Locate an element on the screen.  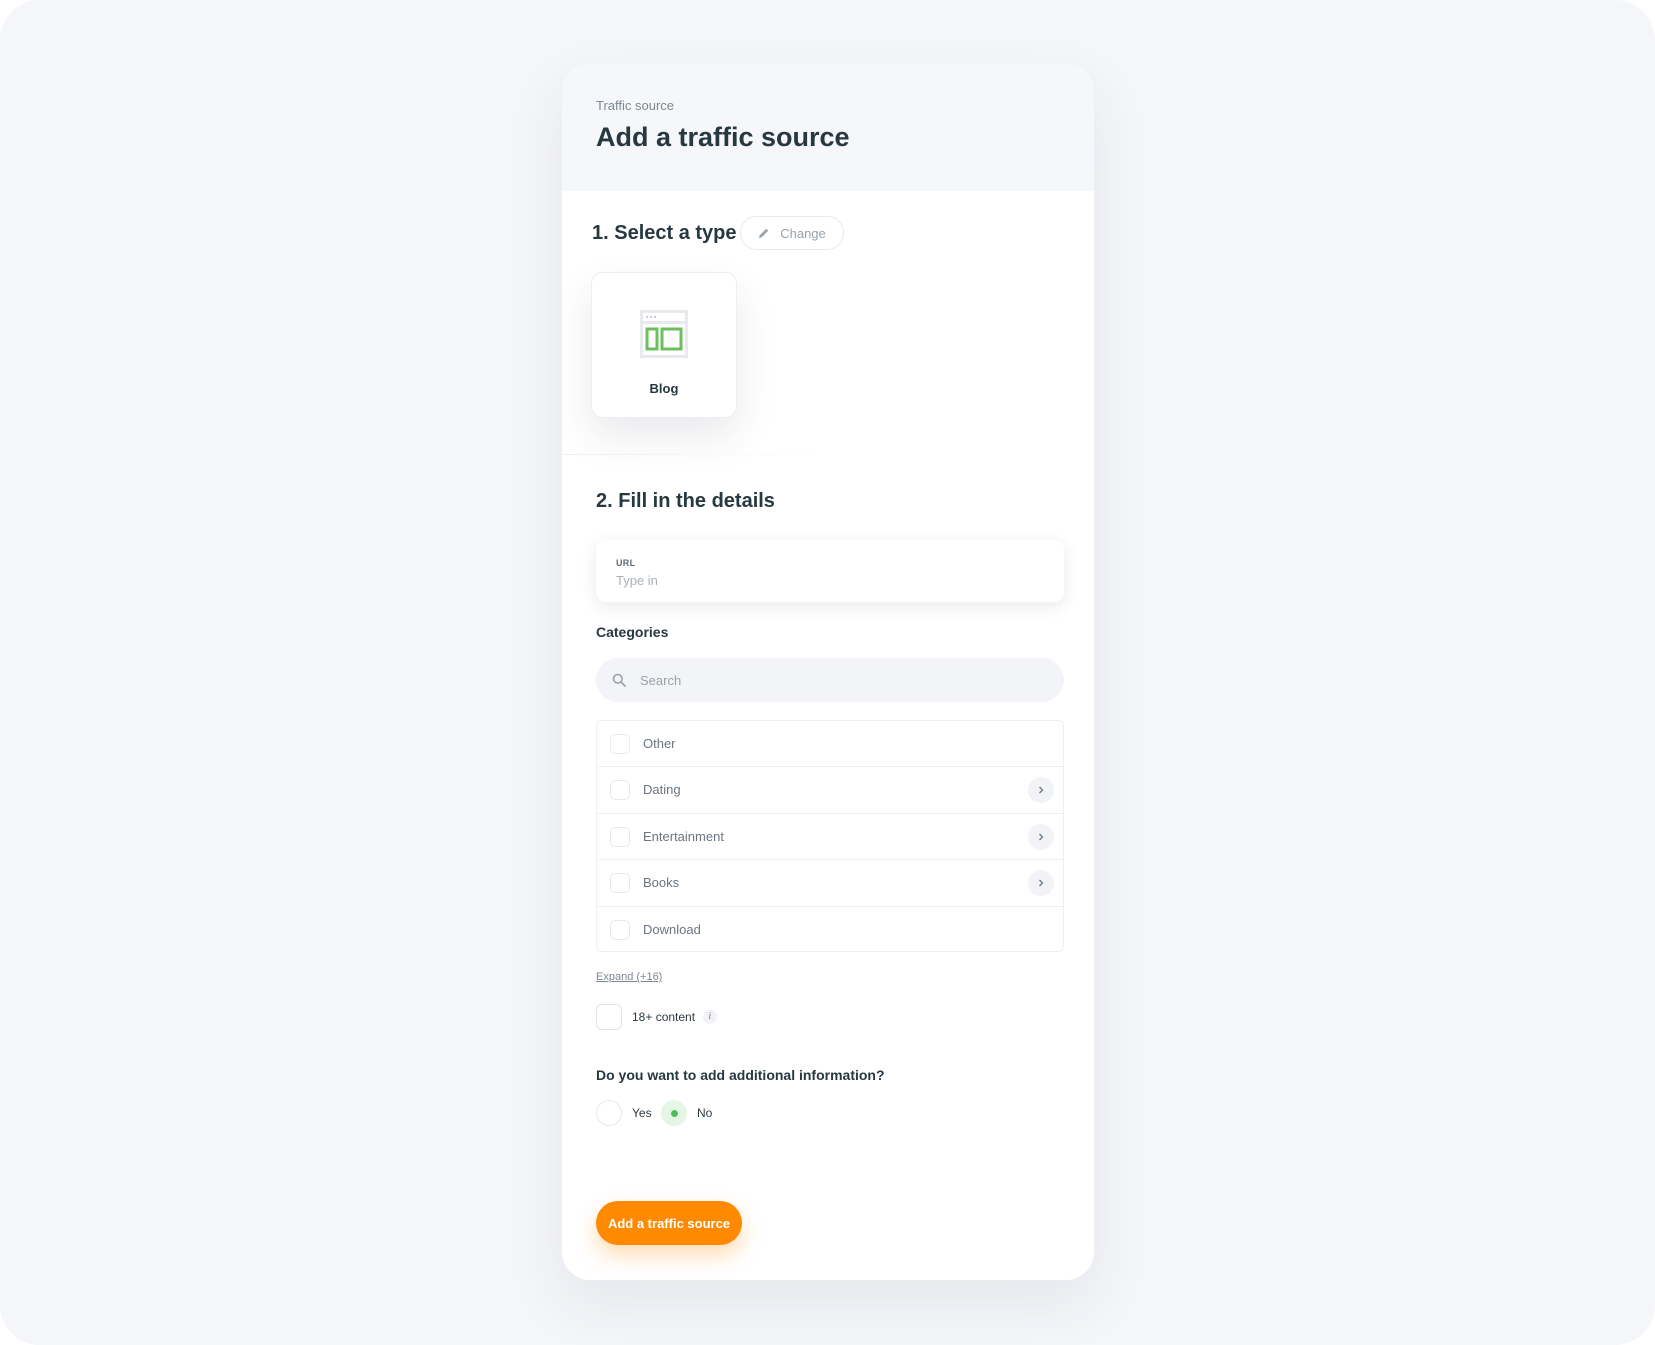
radio-yes is located at coordinates (609, 1113).